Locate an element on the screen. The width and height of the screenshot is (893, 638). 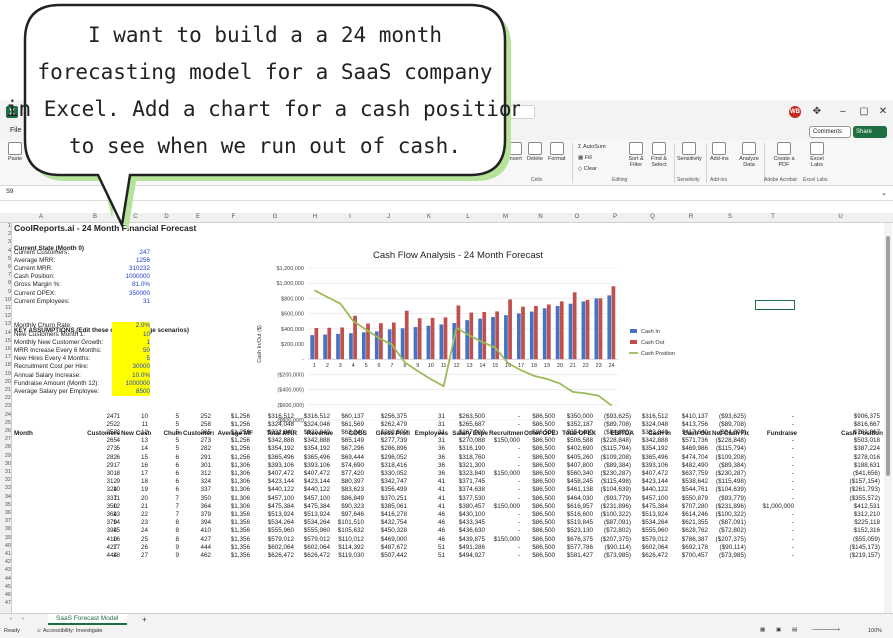
table-cell: $450,328 is located at coordinates (386, 531).